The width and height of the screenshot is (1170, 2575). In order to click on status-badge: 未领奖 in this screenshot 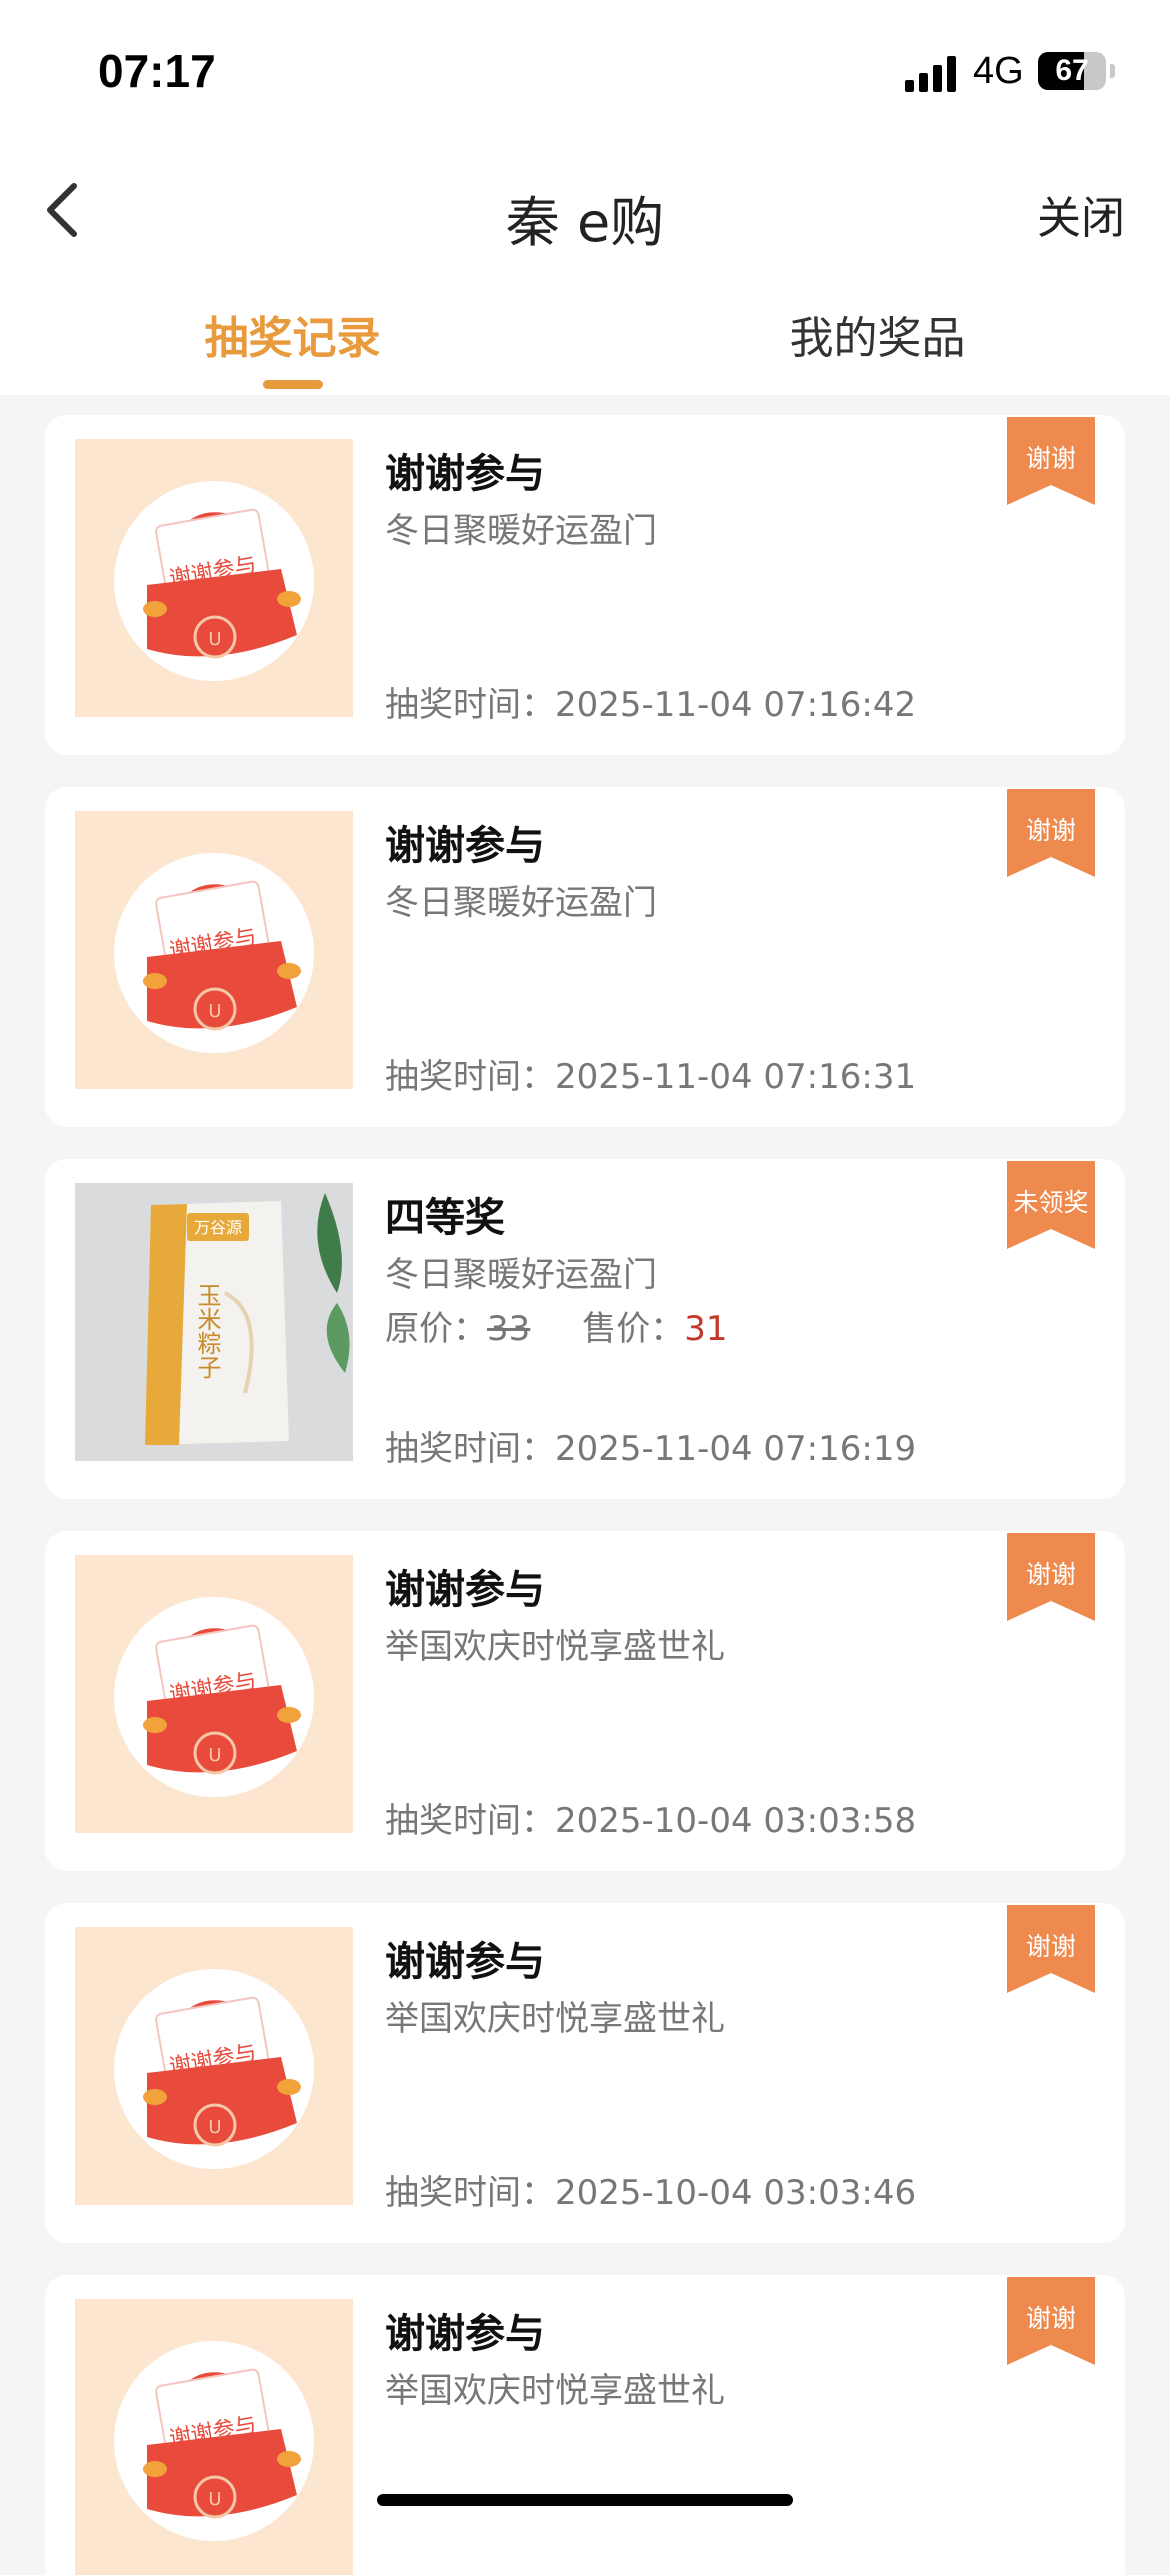, I will do `click(1051, 1205)`.